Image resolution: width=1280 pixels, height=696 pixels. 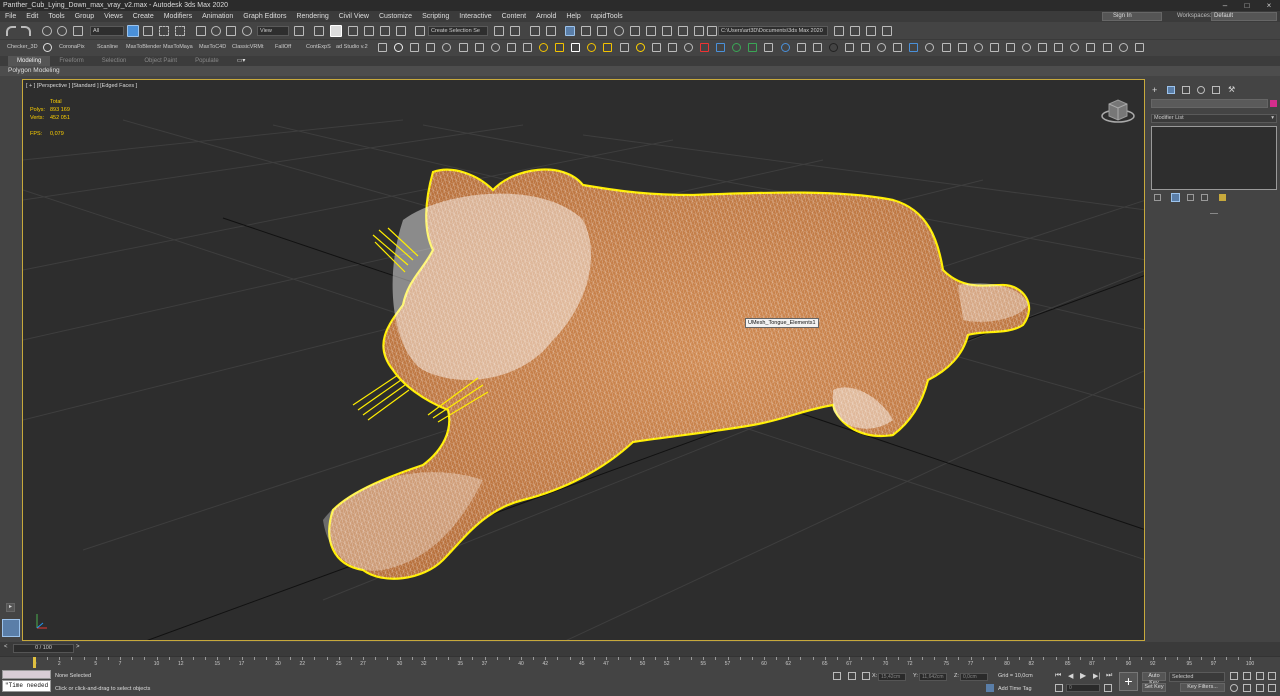 What do you see at coordinates (369, 31) in the screenshot?
I see `angle-snap-icon` at bounding box center [369, 31].